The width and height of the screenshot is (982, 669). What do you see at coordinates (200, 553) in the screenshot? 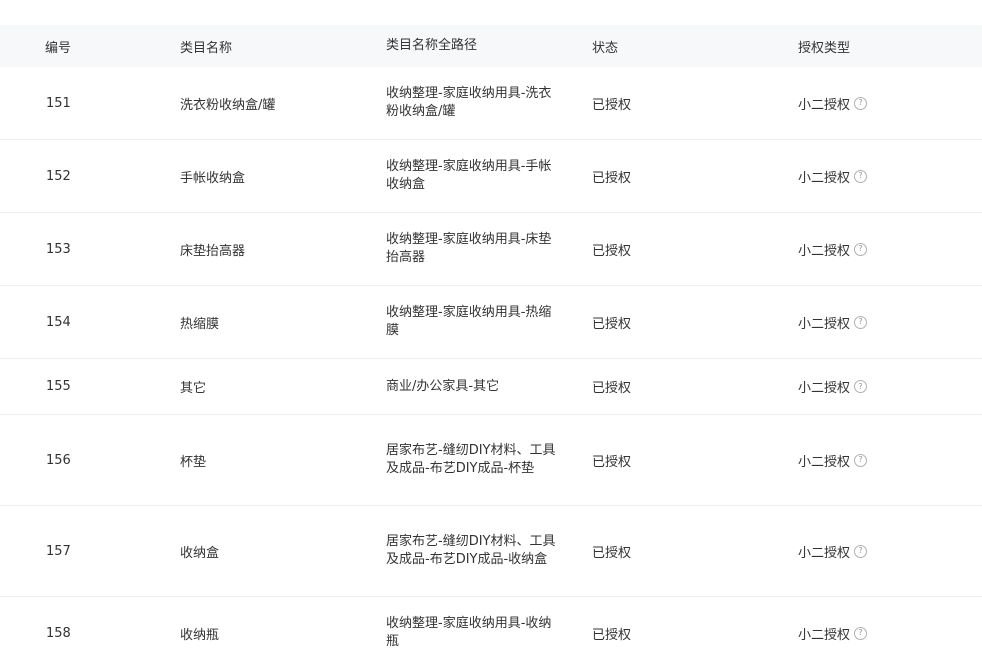
I see `row-name: 收纳盒` at bounding box center [200, 553].